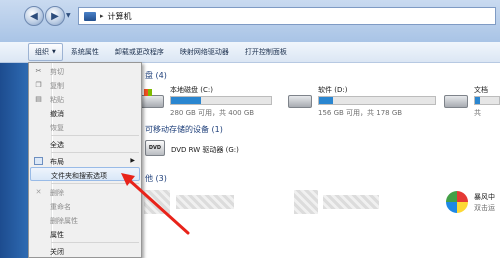 The image size is (500, 258). I want to click on annotation-arrow, so click(155, 204).